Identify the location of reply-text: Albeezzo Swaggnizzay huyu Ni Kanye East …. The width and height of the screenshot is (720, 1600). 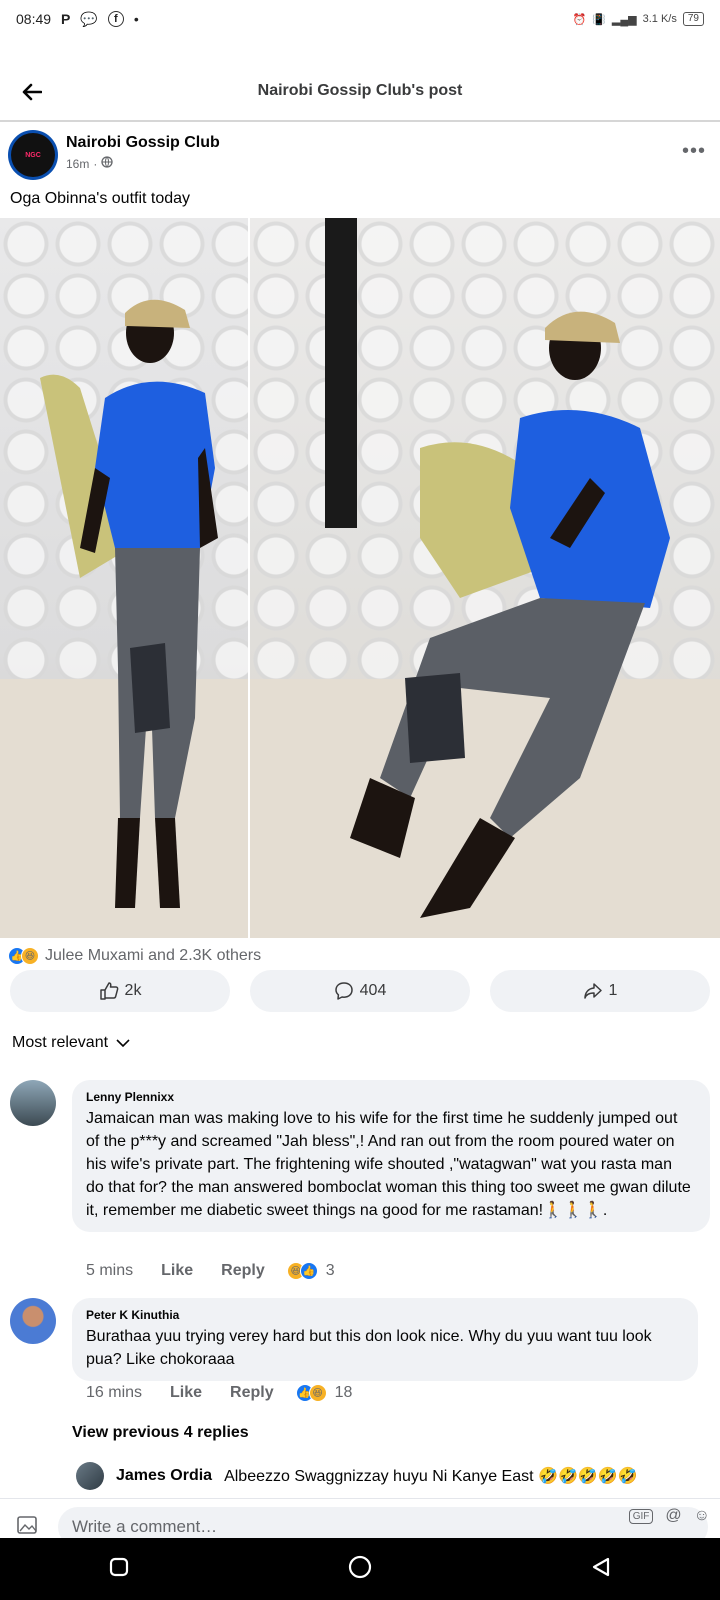
(431, 1476).